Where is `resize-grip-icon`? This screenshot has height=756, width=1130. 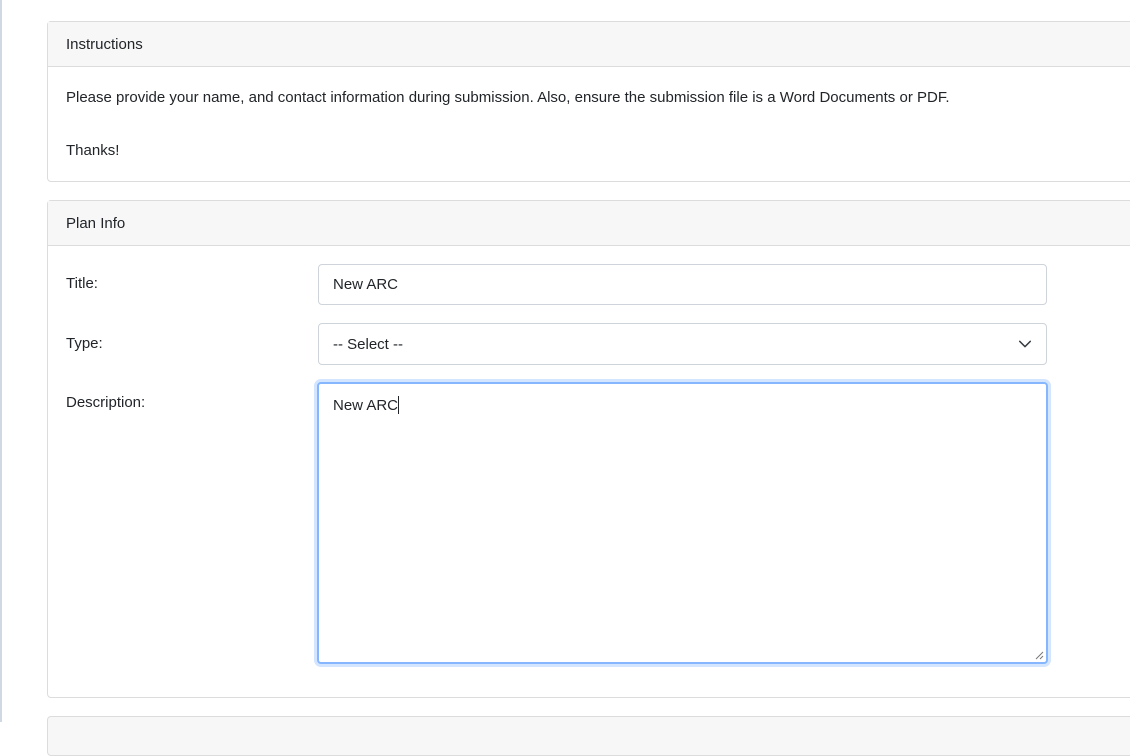
resize-grip-icon is located at coordinates (1039, 655).